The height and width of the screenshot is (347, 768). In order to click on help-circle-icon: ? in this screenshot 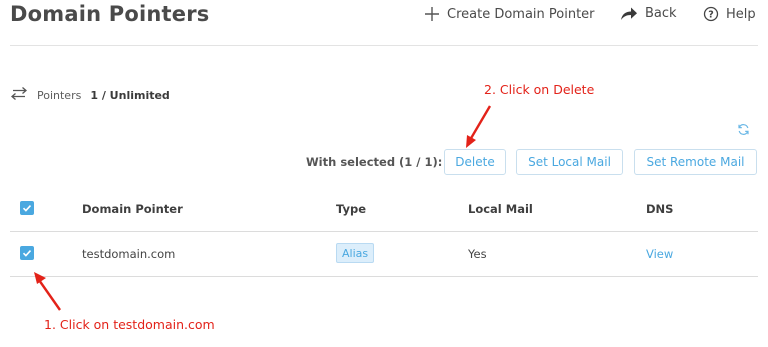, I will do `click(711, 14)`.